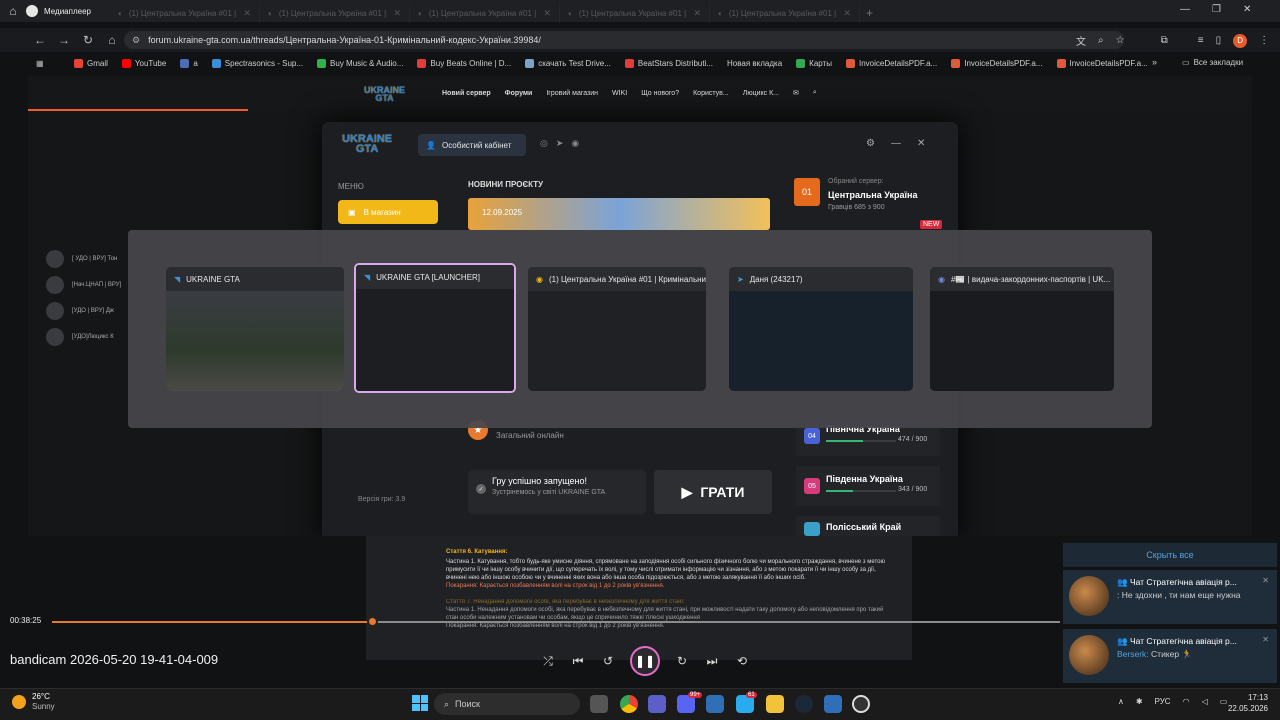  I want to click on media-player-icon, so click(861, 704).